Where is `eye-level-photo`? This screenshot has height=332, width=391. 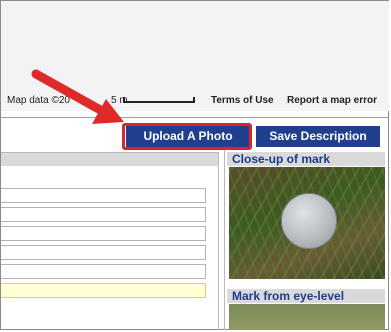 eye-level-photo is located at coordinates (307, 317).